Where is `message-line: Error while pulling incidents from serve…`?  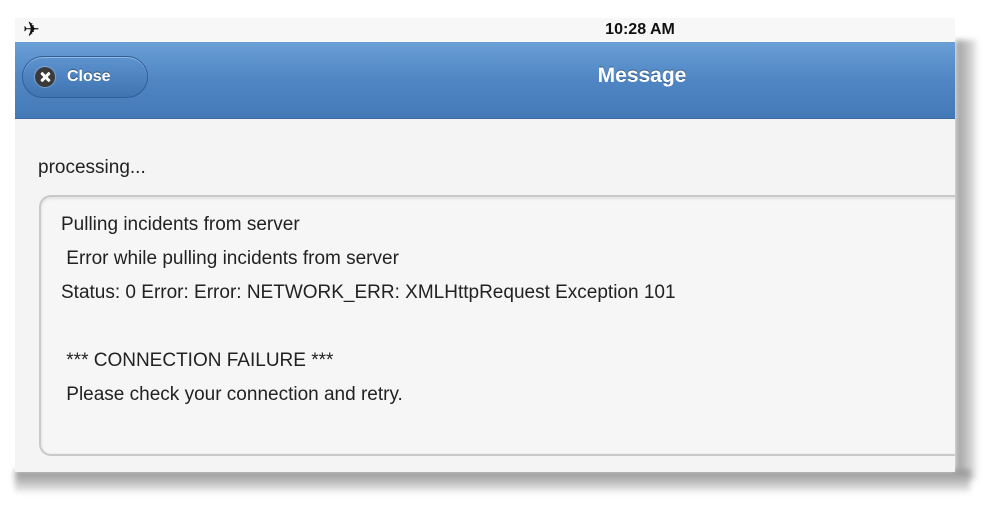 message-line: Error while pulling incidents from serve… is located at coordinates (230, 258).